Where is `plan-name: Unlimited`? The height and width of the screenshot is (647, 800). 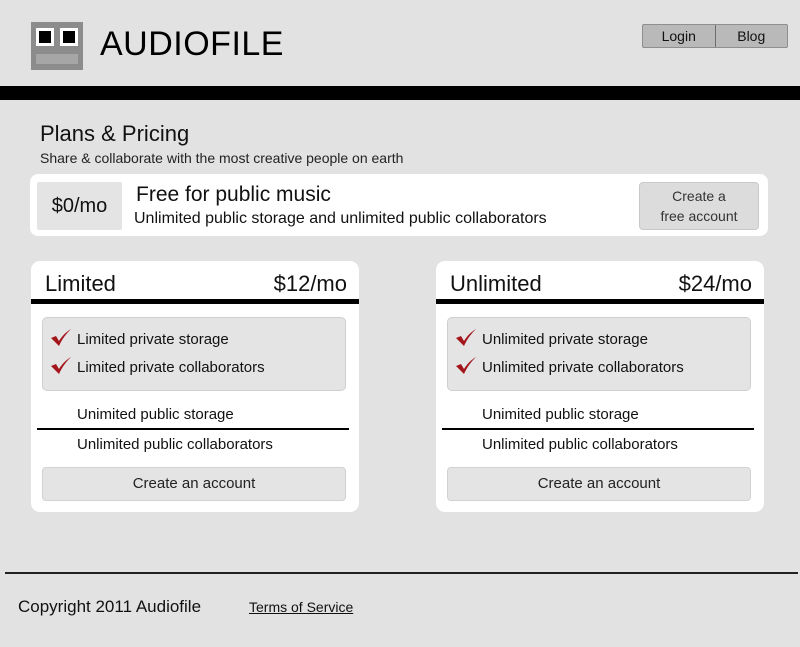
plan-name: Unlimited is located at coordinates (496, 283).